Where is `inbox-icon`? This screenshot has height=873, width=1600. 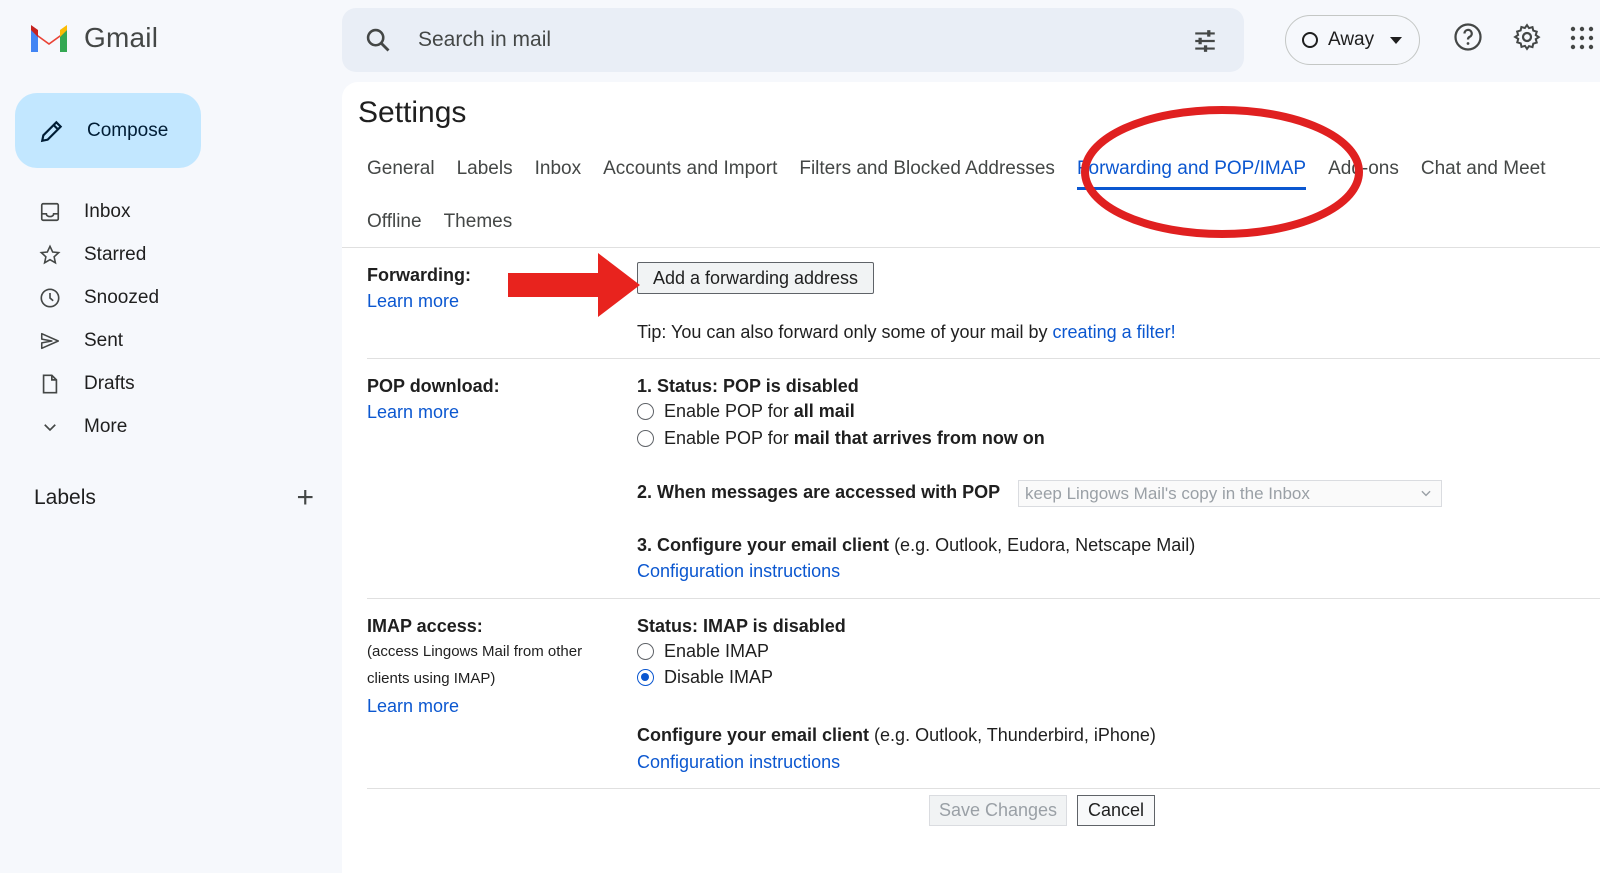
inbox-icon is located at coordinates (50, 212).